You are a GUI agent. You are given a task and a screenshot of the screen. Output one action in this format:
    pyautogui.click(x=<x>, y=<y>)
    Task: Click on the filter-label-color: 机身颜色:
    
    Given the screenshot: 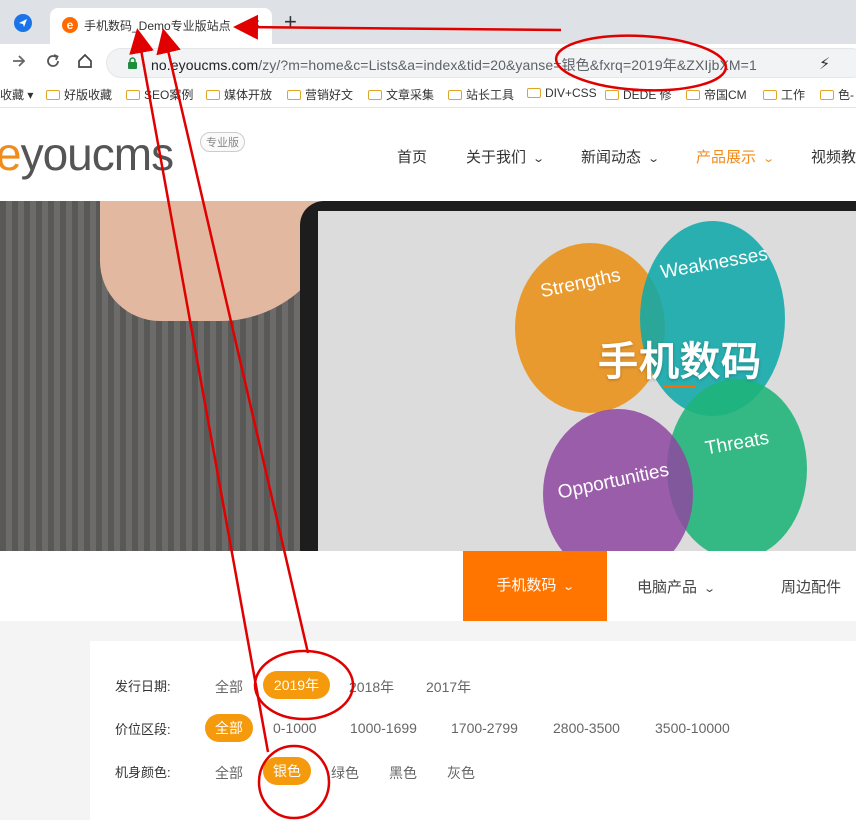 What is the action you would take?
    pyautogui.click(x=143, y=772)
    